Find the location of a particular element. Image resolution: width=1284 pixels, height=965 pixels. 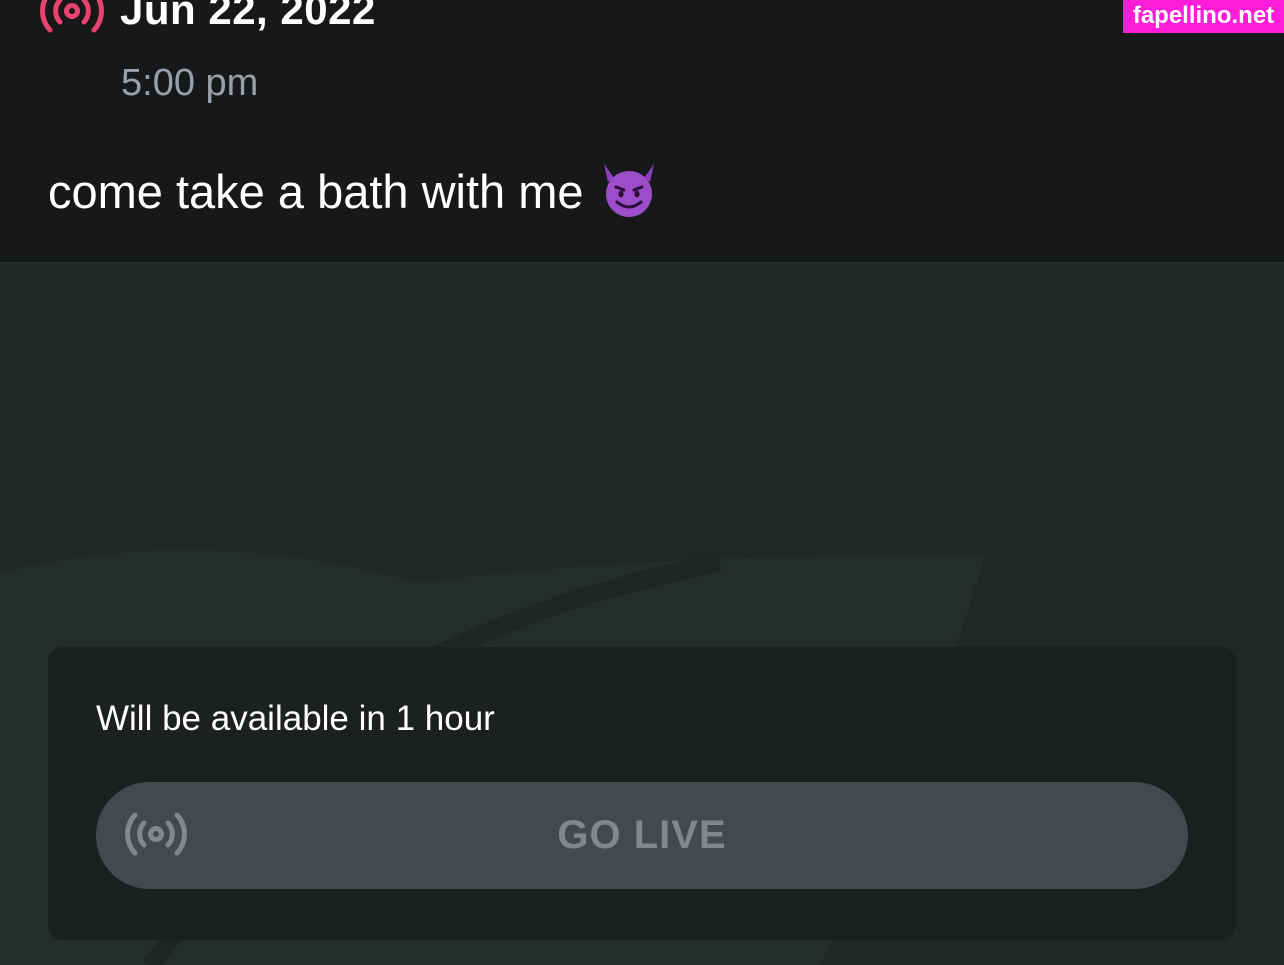

site-watermark: fapellino.net is located at coordinates (1203, 16).